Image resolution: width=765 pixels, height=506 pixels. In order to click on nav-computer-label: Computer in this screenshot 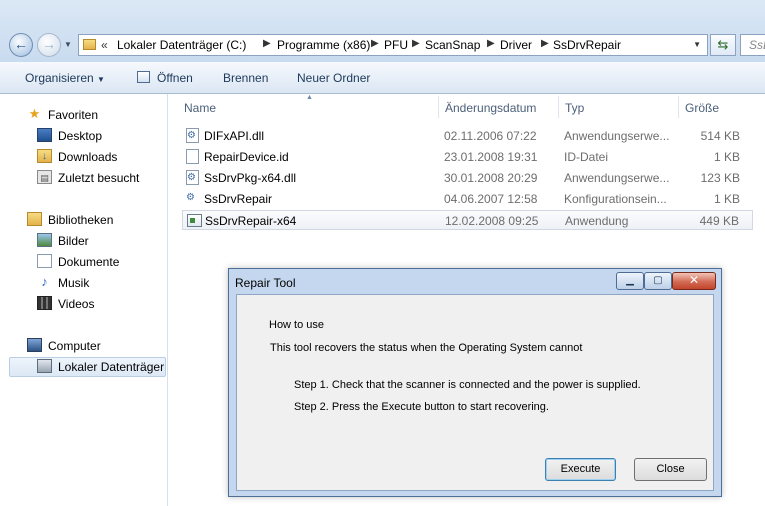, I will do `click(74, 346)`.